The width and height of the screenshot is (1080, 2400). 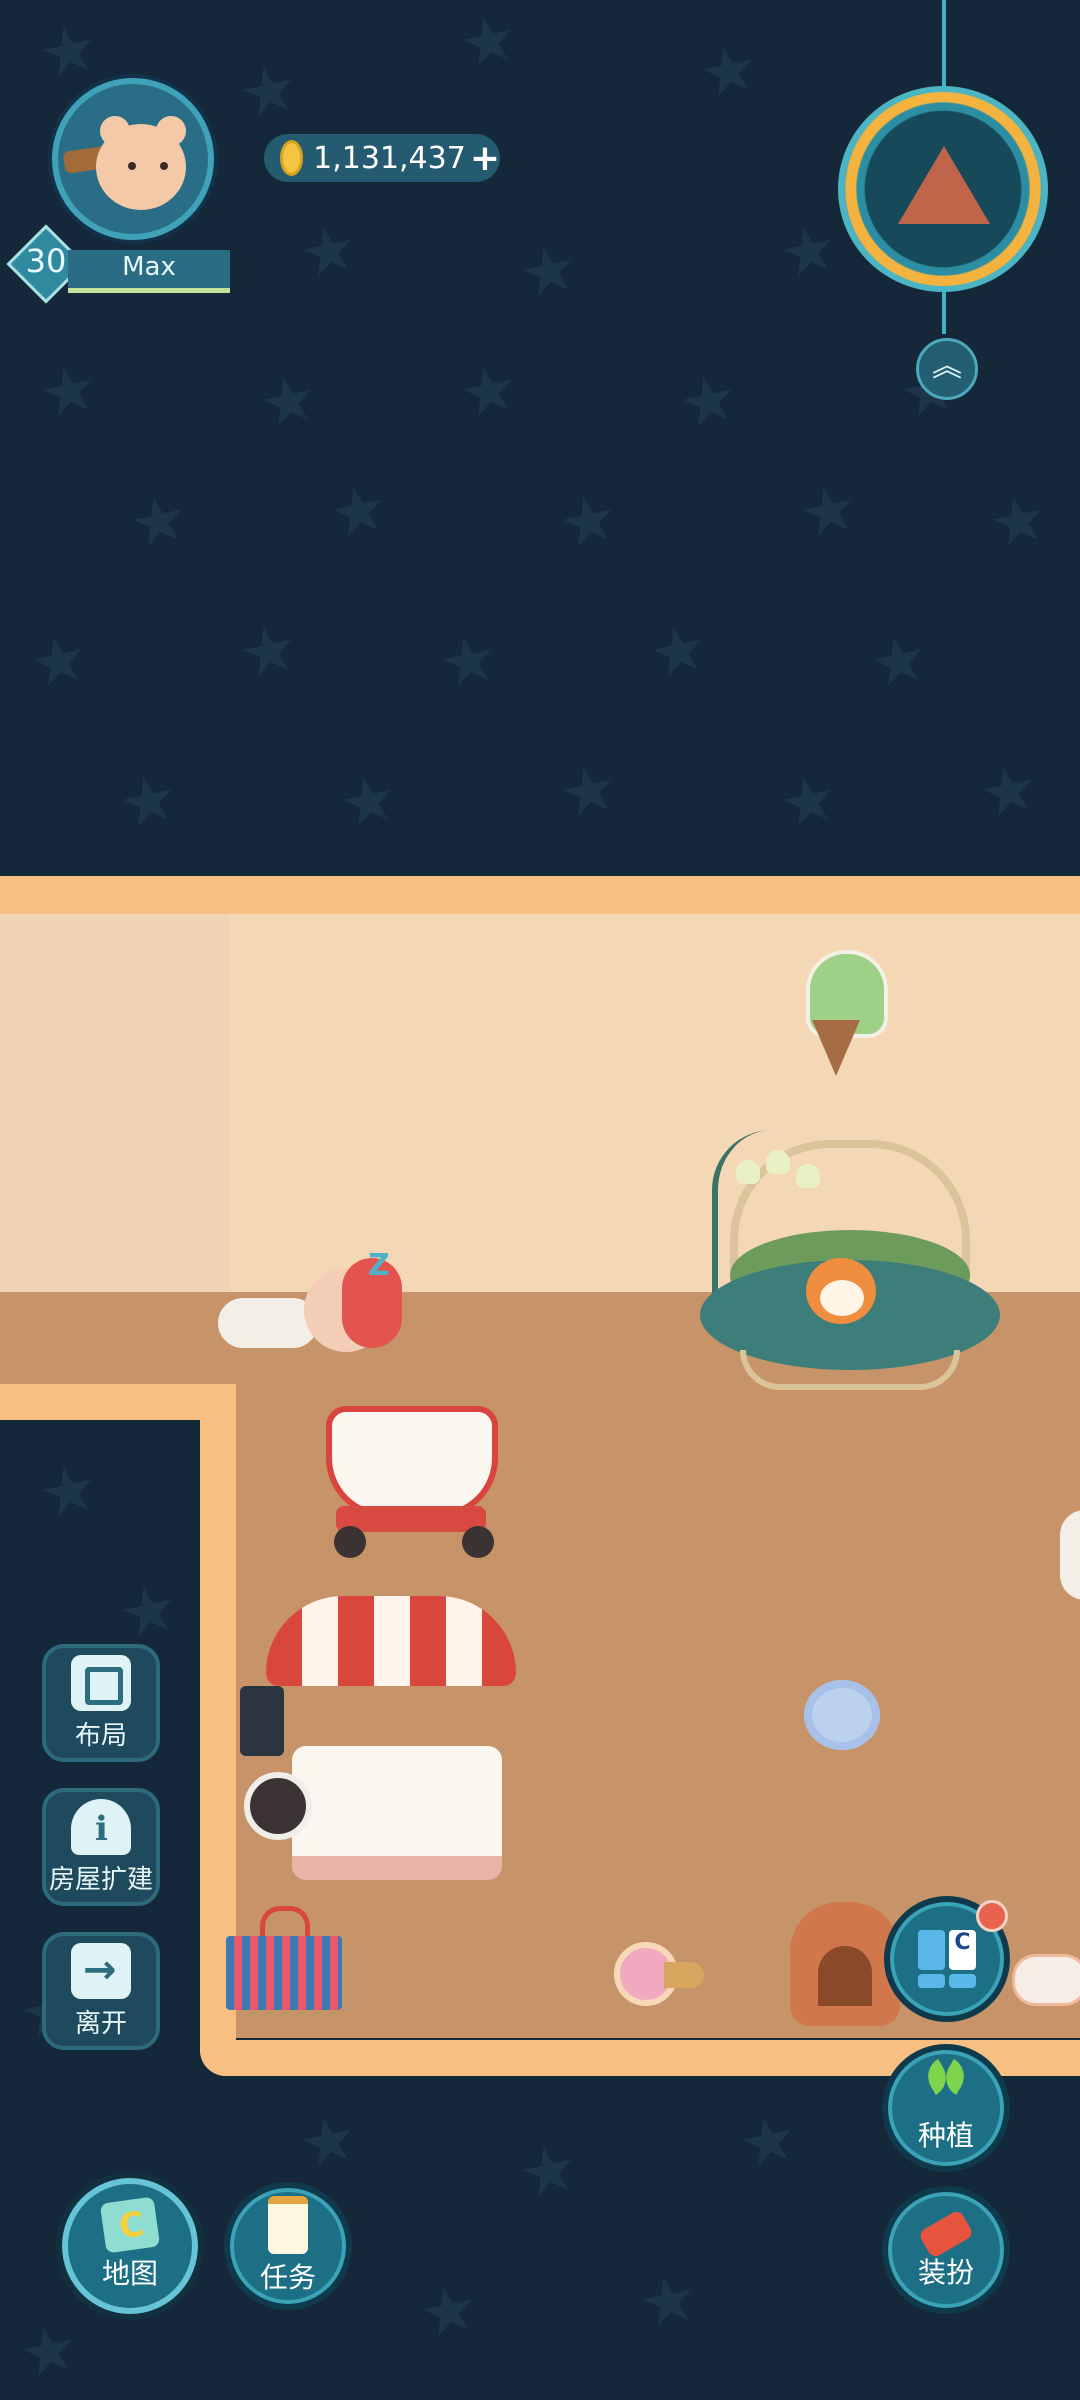 I want to click on coin-icon, so click(x=292, y=158).